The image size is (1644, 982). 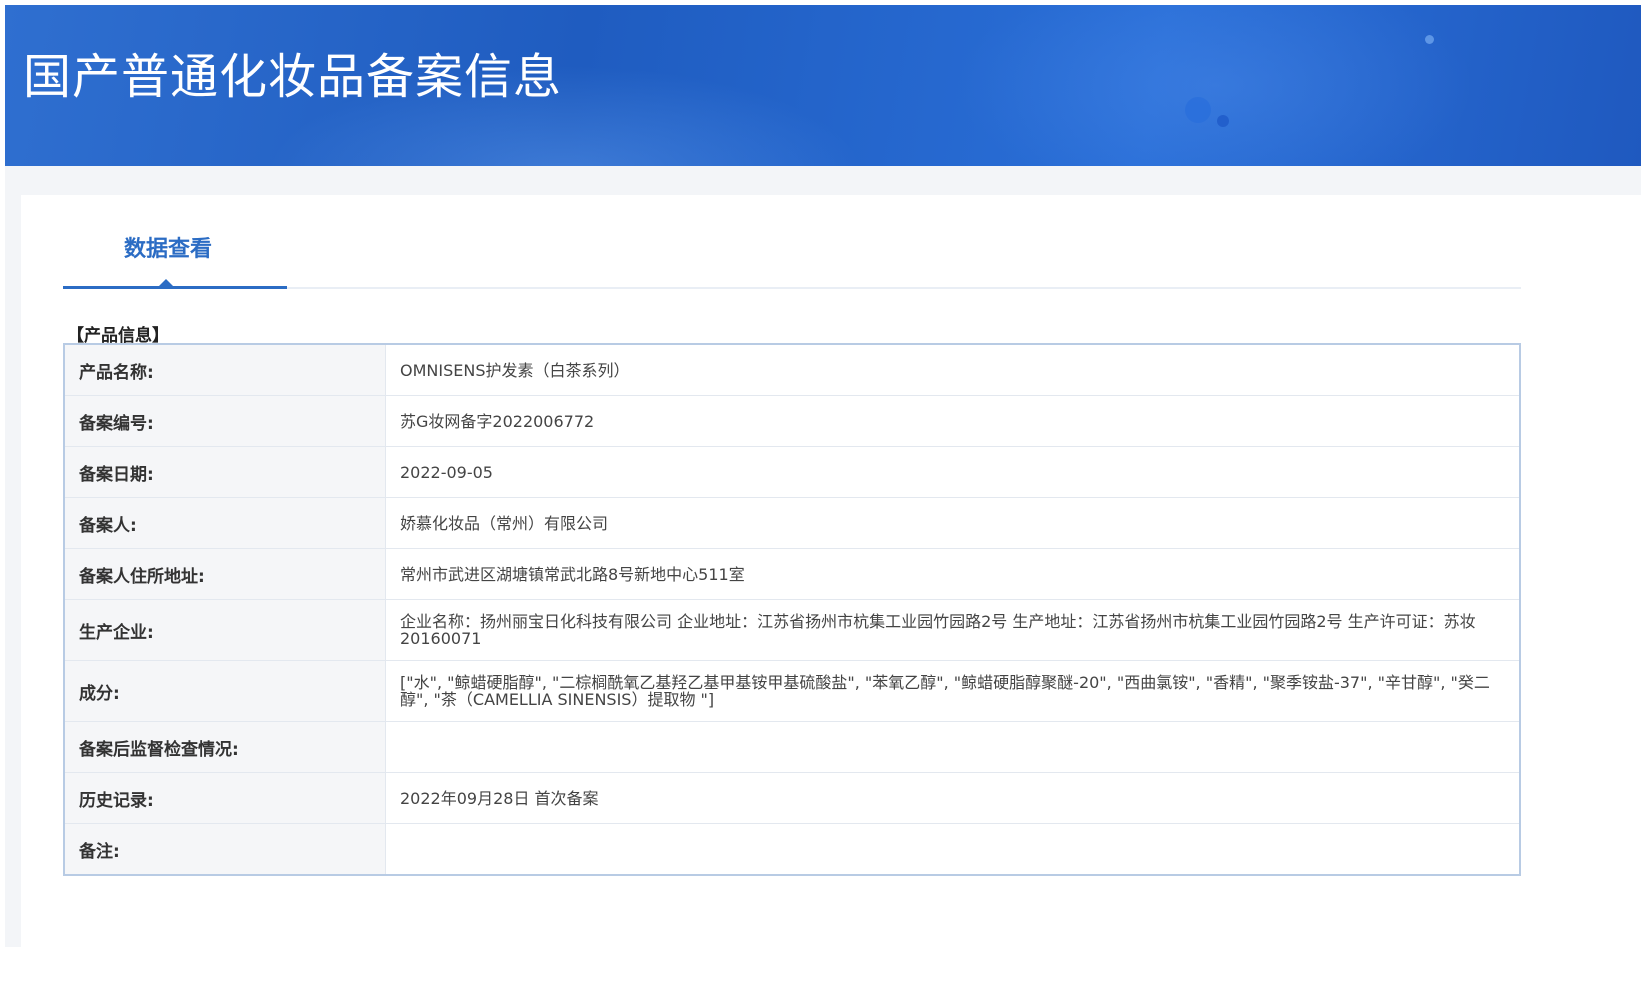 What do you see at coordinates (225, 849) in the screenshot?
I see `field-label: 备注:` at bounding box center [225, 849].